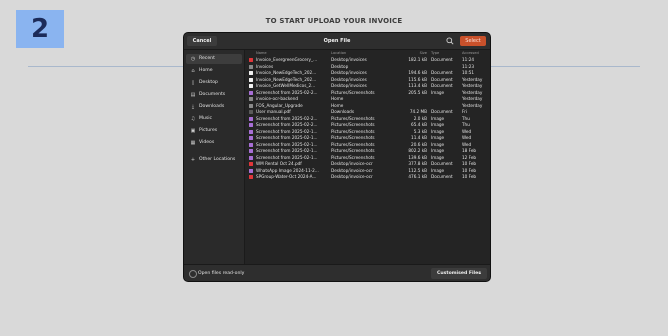 The height and width of the screenshot is (336, 668). Describe the element at coordinates (217, 159) in the screenshot. I see `sidebar-item-label: Other Locations` at that location.